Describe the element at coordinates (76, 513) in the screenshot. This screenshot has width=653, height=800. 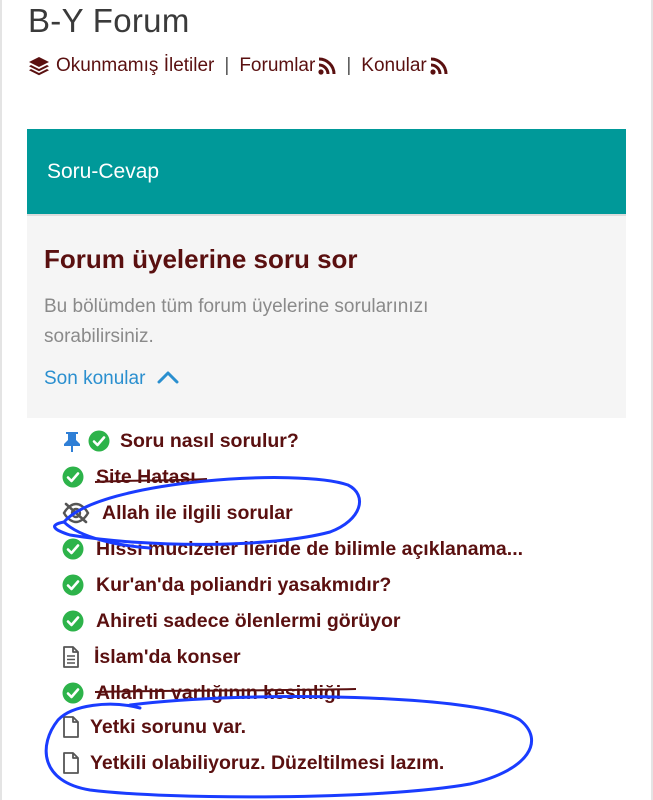
I see `eye-slash-icon` at that location.